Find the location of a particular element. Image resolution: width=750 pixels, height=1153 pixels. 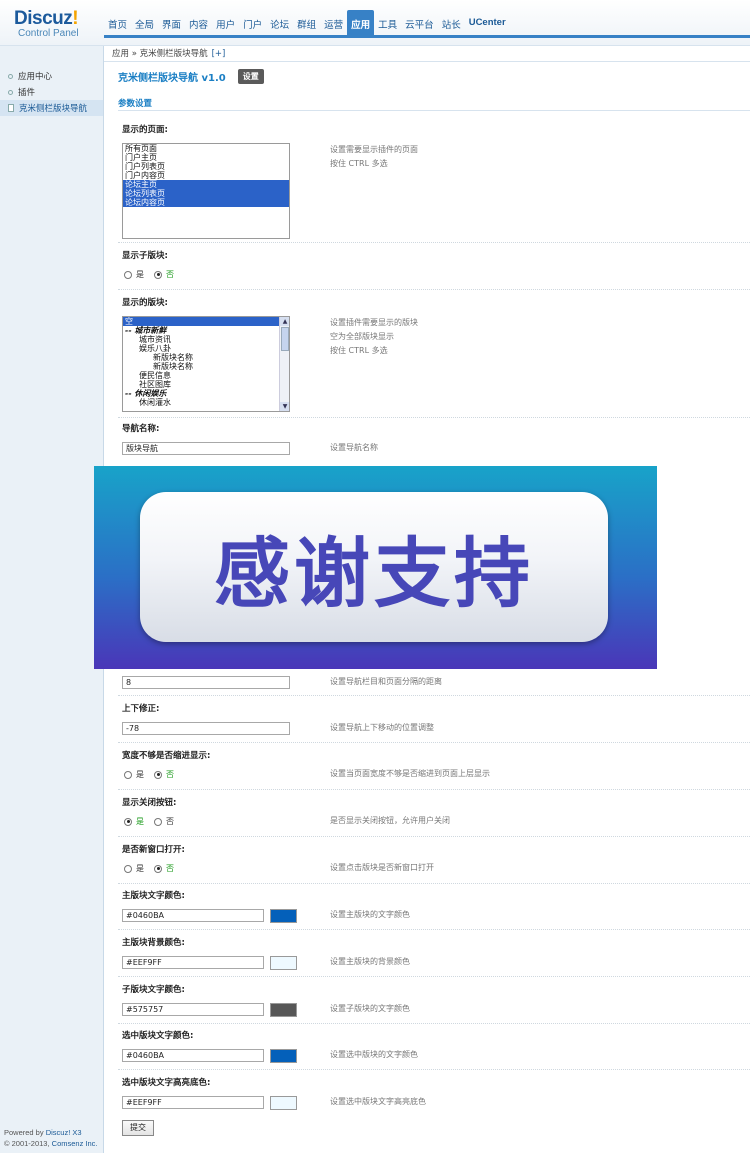

select-option: 门户主页 is located at coordinates (206, 157).